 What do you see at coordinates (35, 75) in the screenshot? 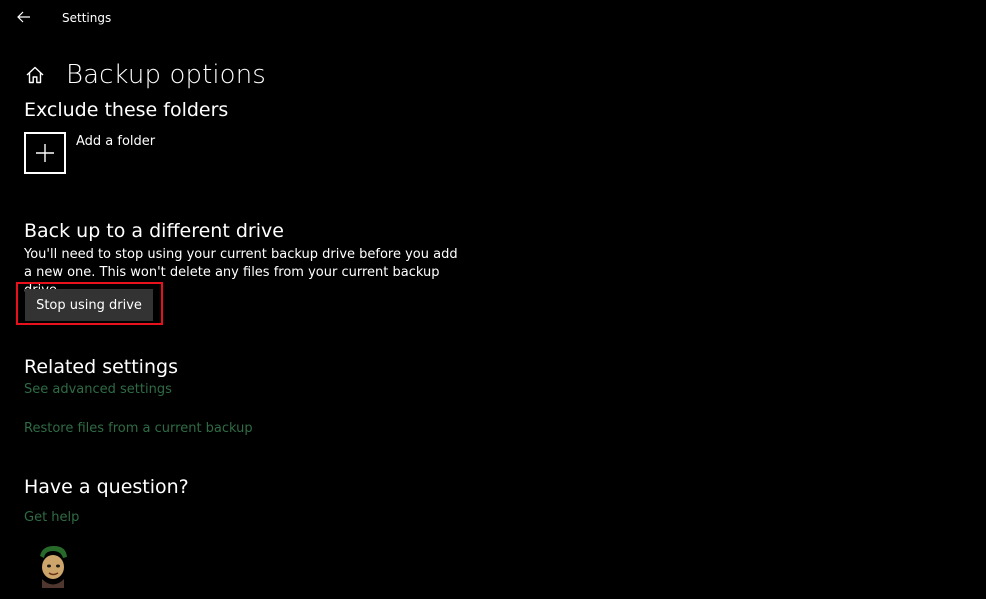
I see `home-icon` at bounding box center [35, 75].